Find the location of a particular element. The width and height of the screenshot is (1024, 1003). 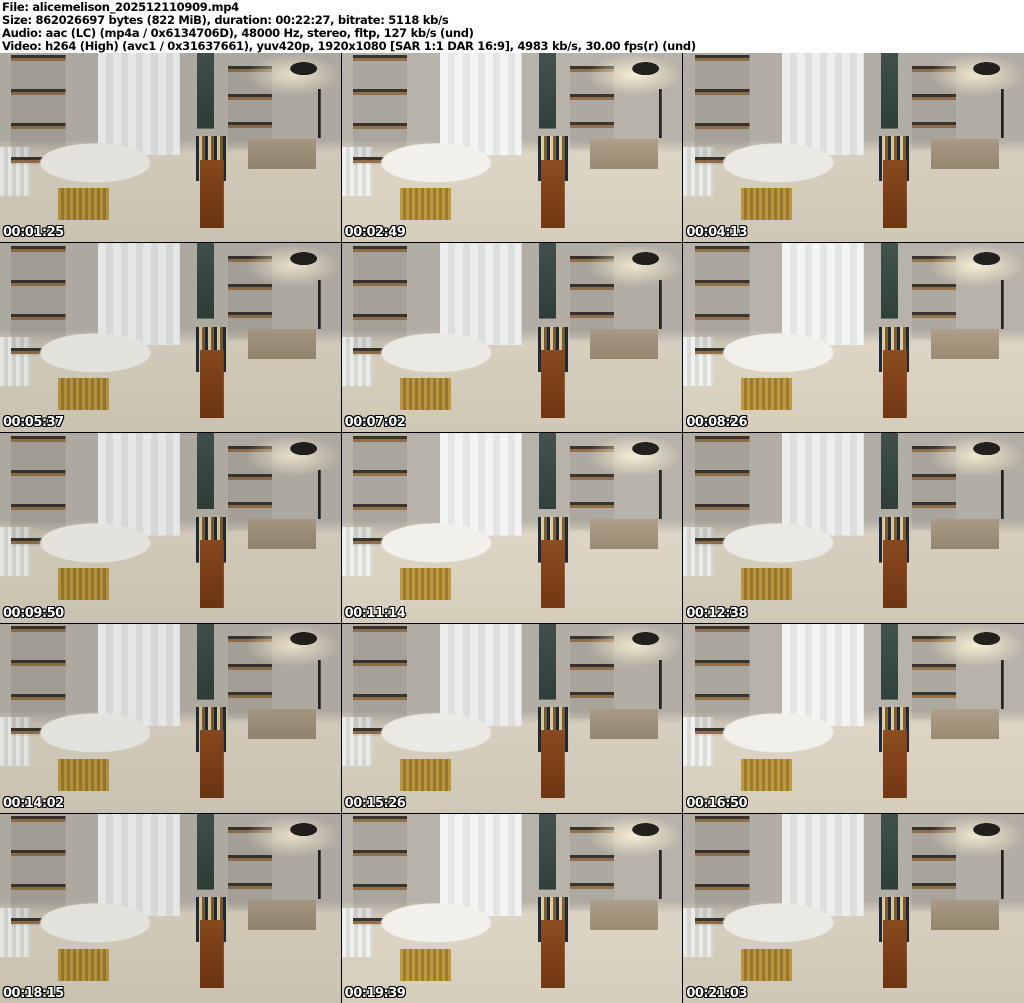

timestamp-overlay: 00:04:13 is located at coordinates (716, 233).